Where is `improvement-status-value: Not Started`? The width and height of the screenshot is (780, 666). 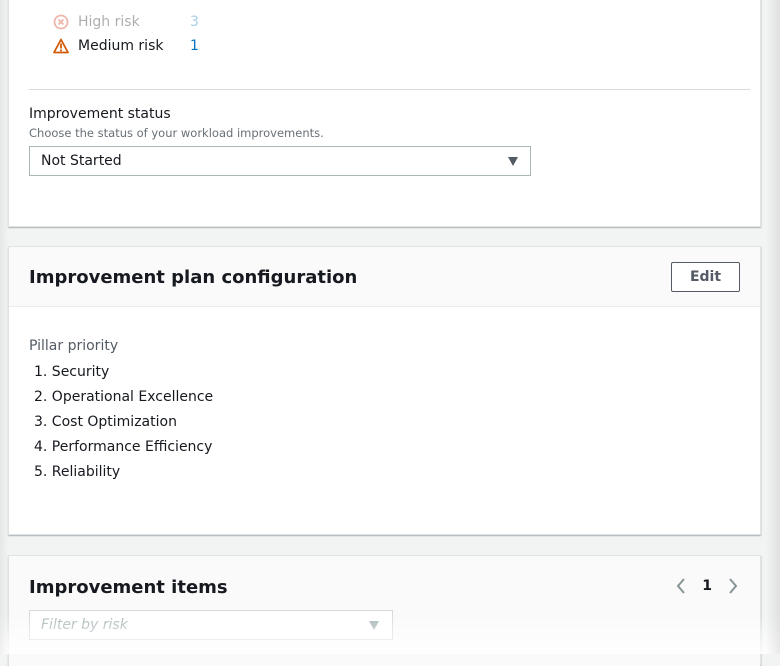 improvement-status-value: Not Started is located at coordinates (81, 161).